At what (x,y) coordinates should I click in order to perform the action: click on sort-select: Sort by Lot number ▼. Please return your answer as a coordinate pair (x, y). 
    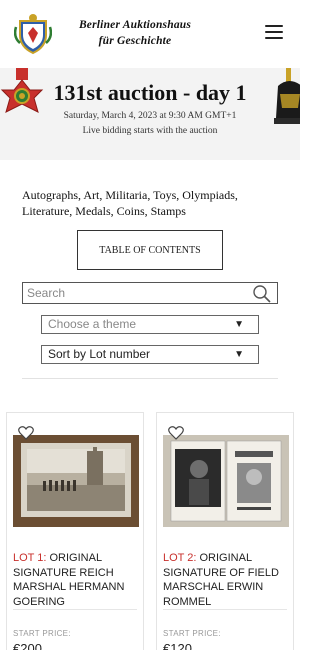
    Looking at the image, I should click on (150, 354).